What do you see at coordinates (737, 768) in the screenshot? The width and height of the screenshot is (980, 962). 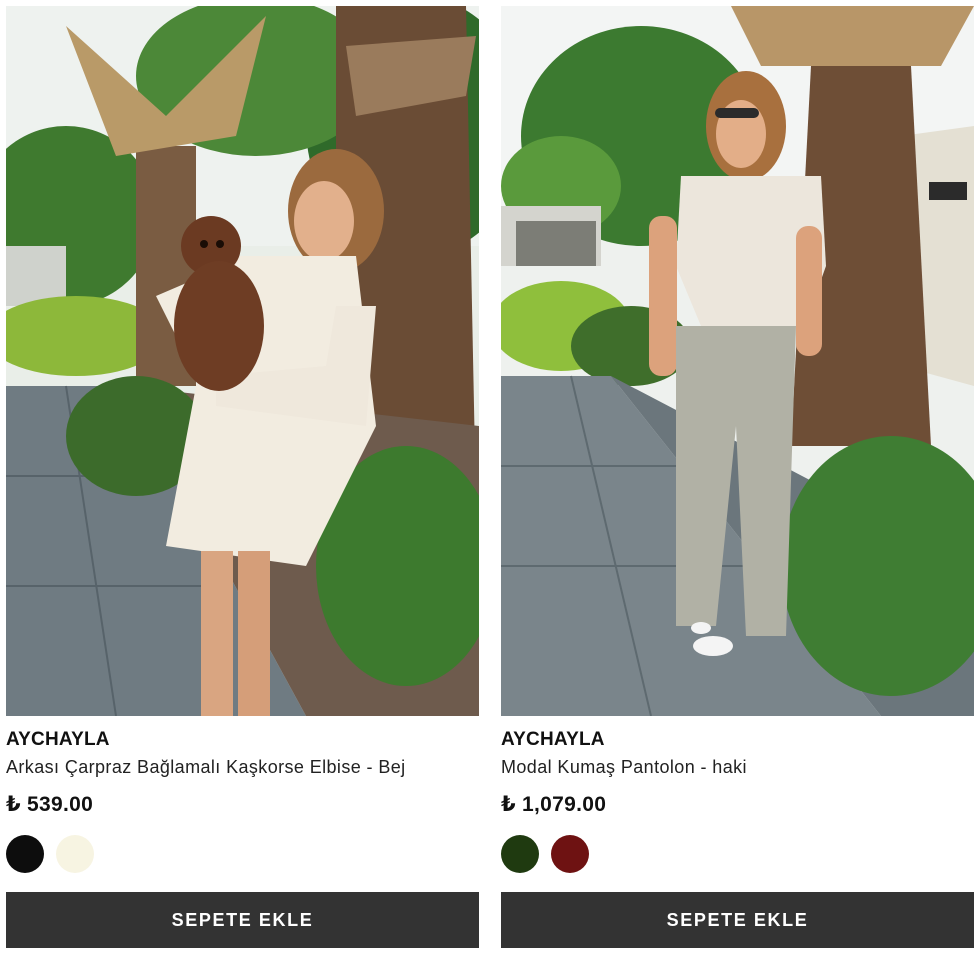 I see `product-title: Modal Kumaş Pantolon - haki` at bounding box center [737, 768].